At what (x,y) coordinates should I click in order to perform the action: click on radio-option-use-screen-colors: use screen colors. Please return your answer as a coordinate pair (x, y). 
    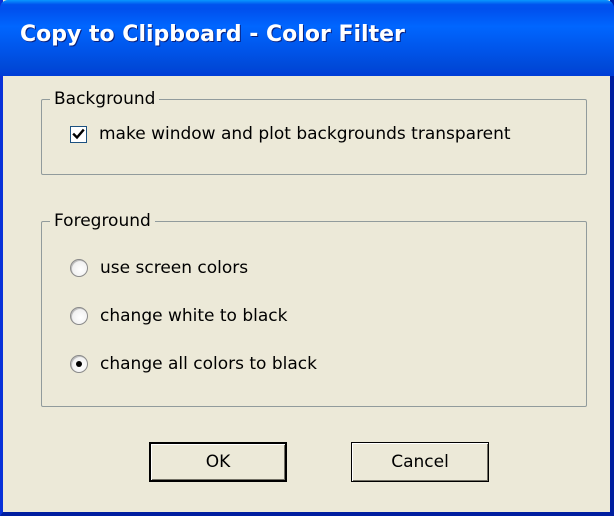
    Looking at the image, I should click on (159, 268).